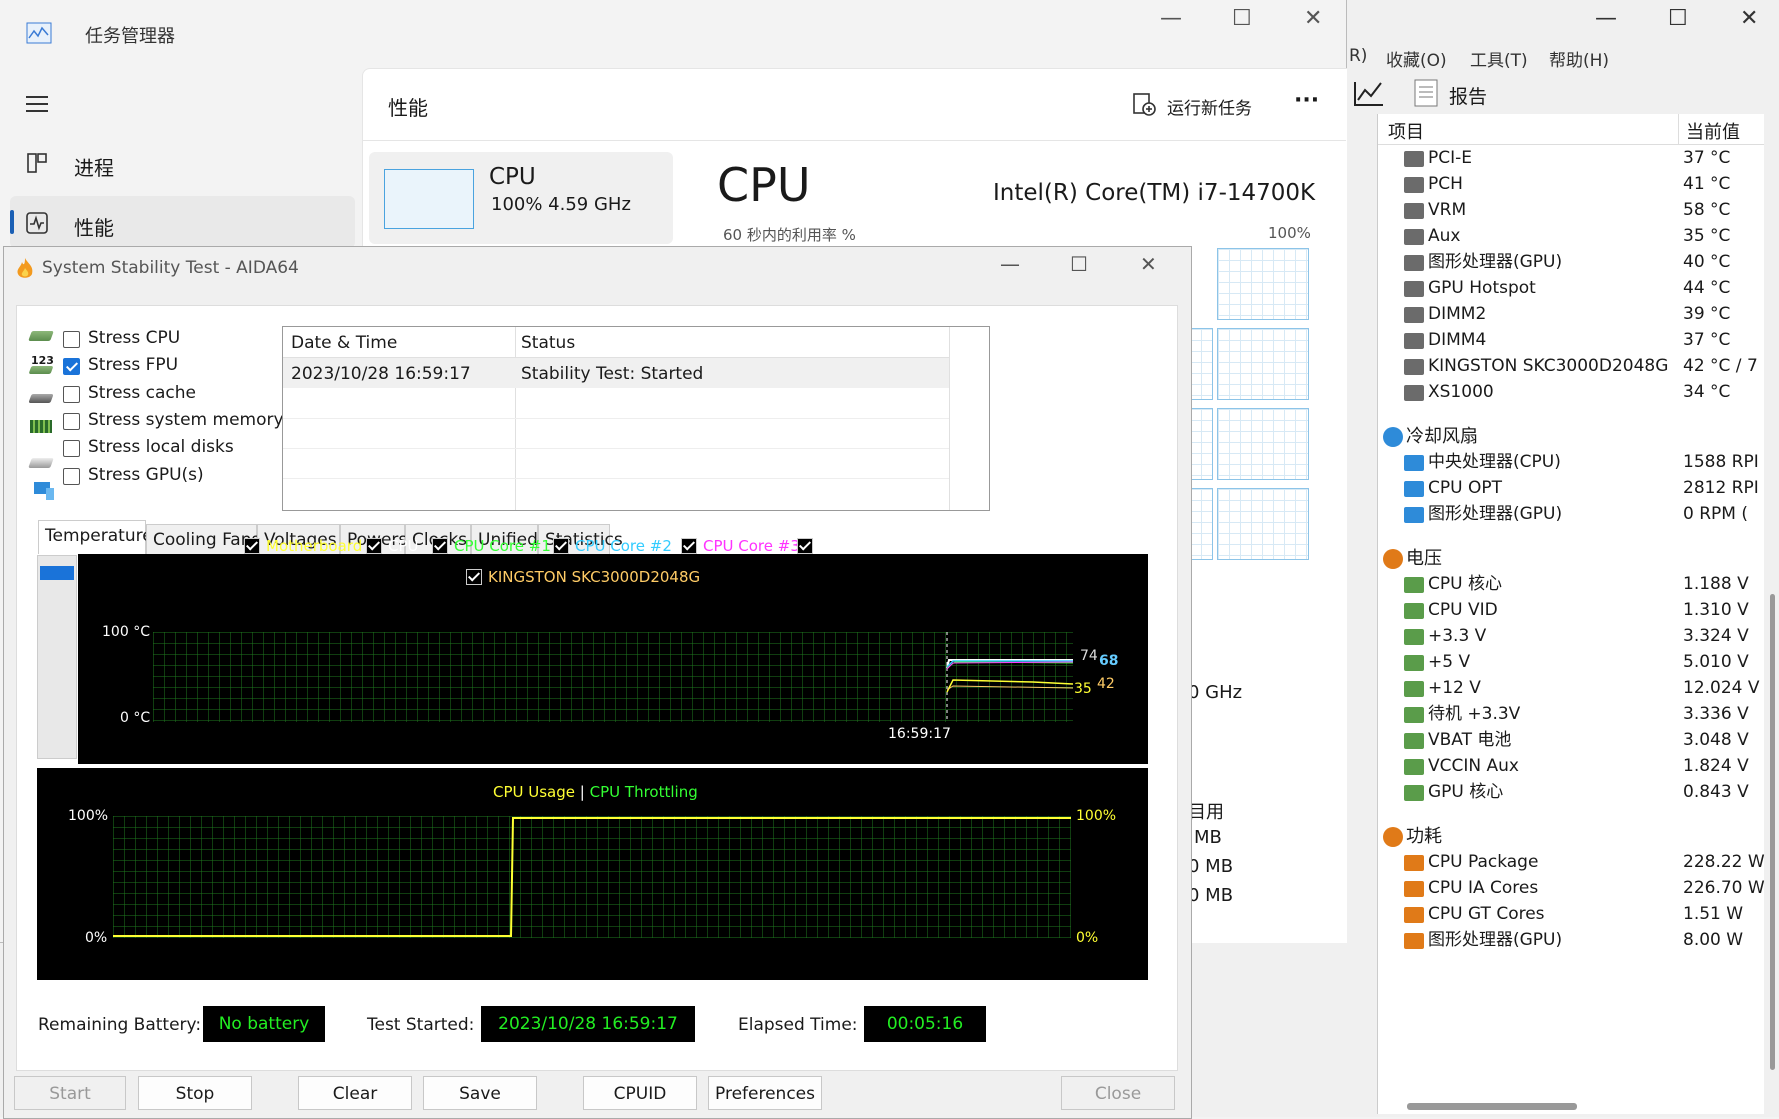 This screenshot has width=1779, height=1119. Describe the element at coordinates (1499, 58) in the screenshot. I see `menu-item-tools: 工具(T)` at that location.